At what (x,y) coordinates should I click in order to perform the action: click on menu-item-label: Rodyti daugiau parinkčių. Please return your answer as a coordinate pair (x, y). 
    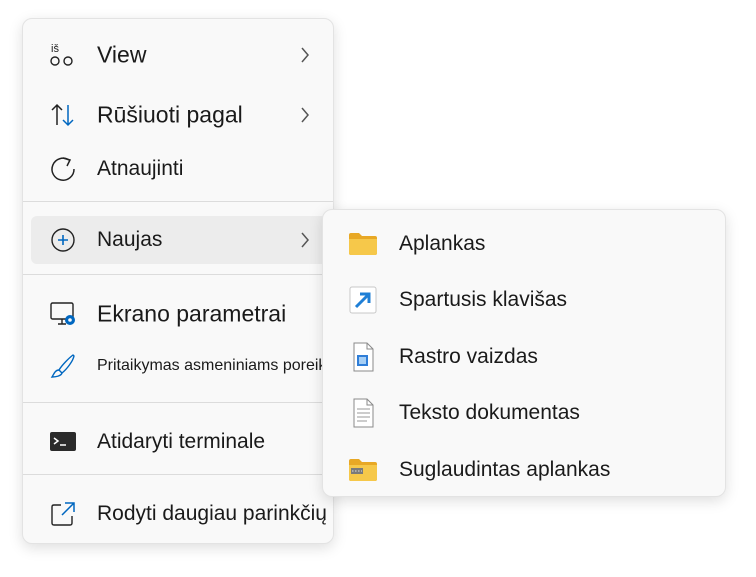
    Looking at the image, I should click on (212, 513).